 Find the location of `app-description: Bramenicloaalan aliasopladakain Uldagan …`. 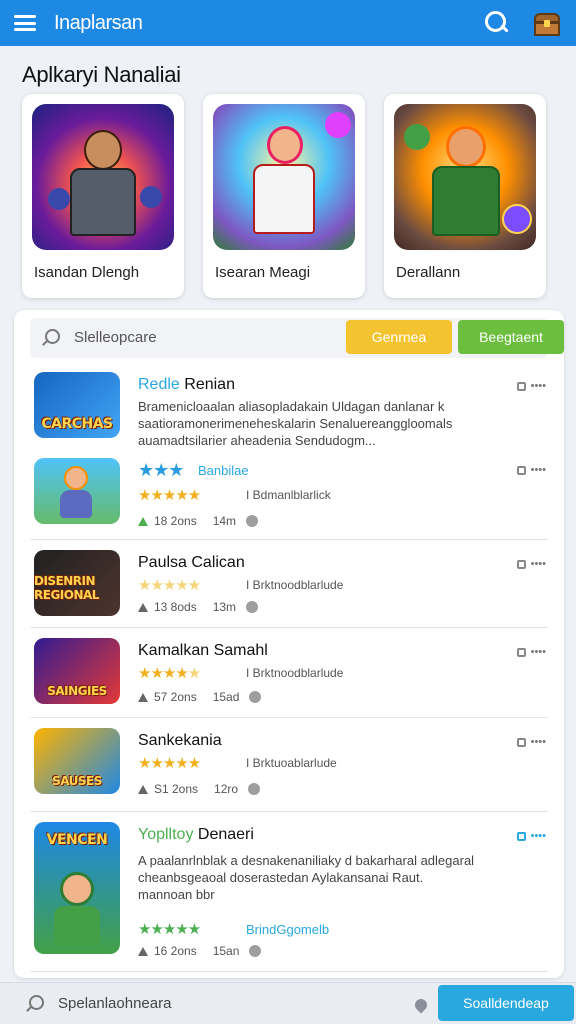

app-description: Bramenicloaalan aliasopladakain Uldagan … is located at coordinates (295, 423).